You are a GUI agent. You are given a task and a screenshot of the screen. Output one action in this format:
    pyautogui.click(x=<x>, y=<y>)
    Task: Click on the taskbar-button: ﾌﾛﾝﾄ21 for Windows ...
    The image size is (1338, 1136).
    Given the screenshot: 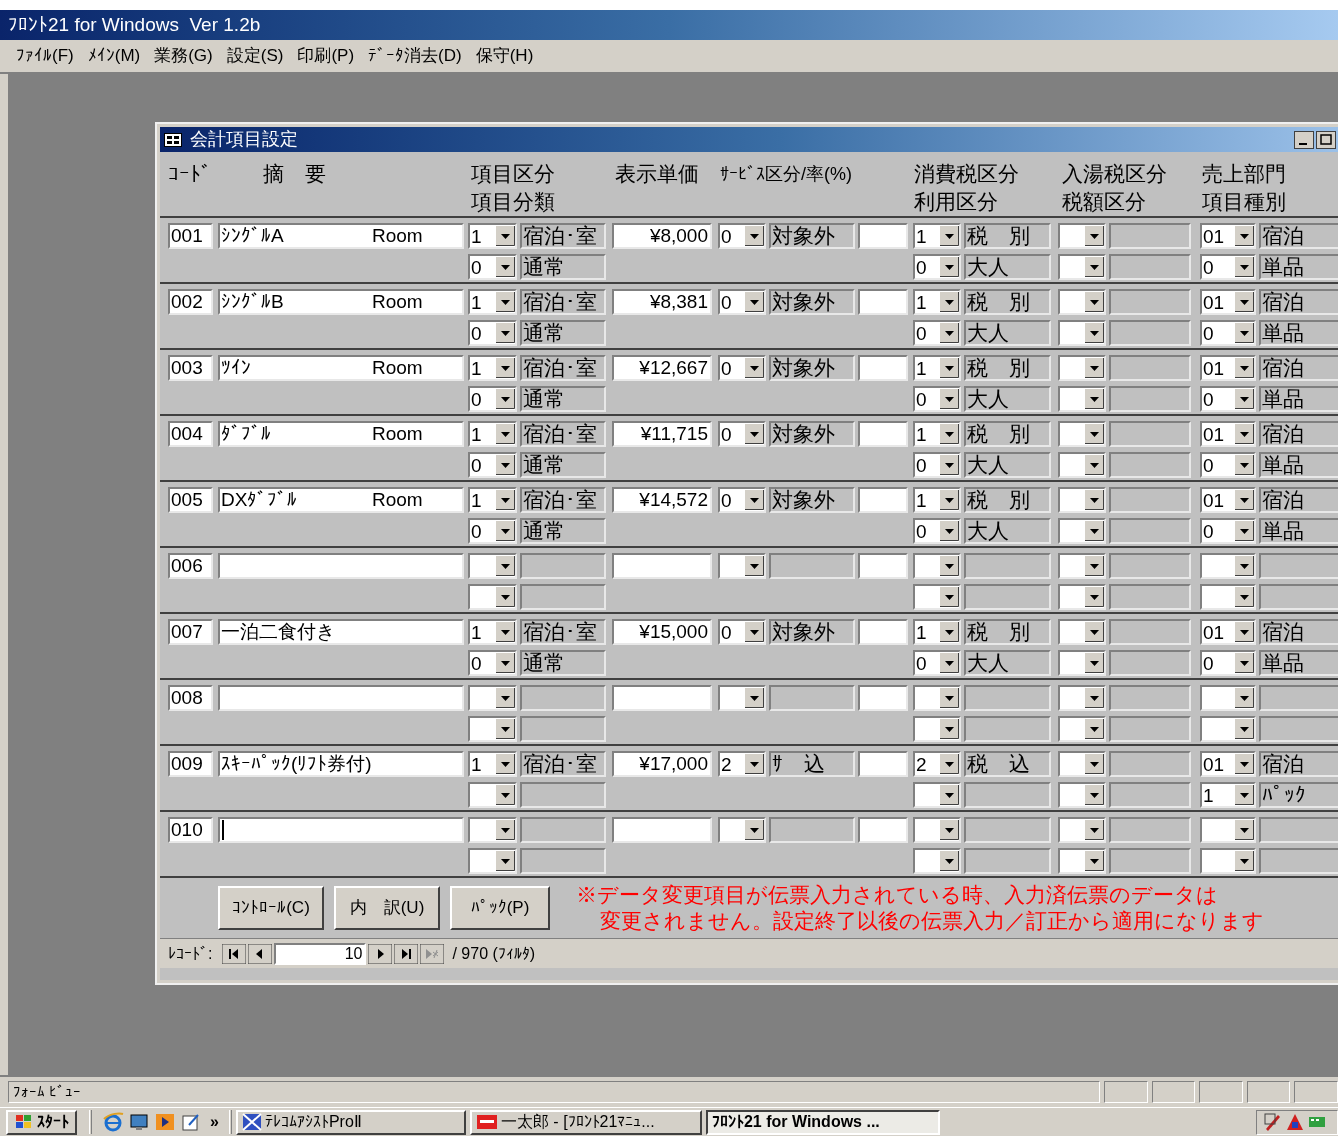 What is the action you would take?
    pyautogui.click(x=822, y=1122)
    